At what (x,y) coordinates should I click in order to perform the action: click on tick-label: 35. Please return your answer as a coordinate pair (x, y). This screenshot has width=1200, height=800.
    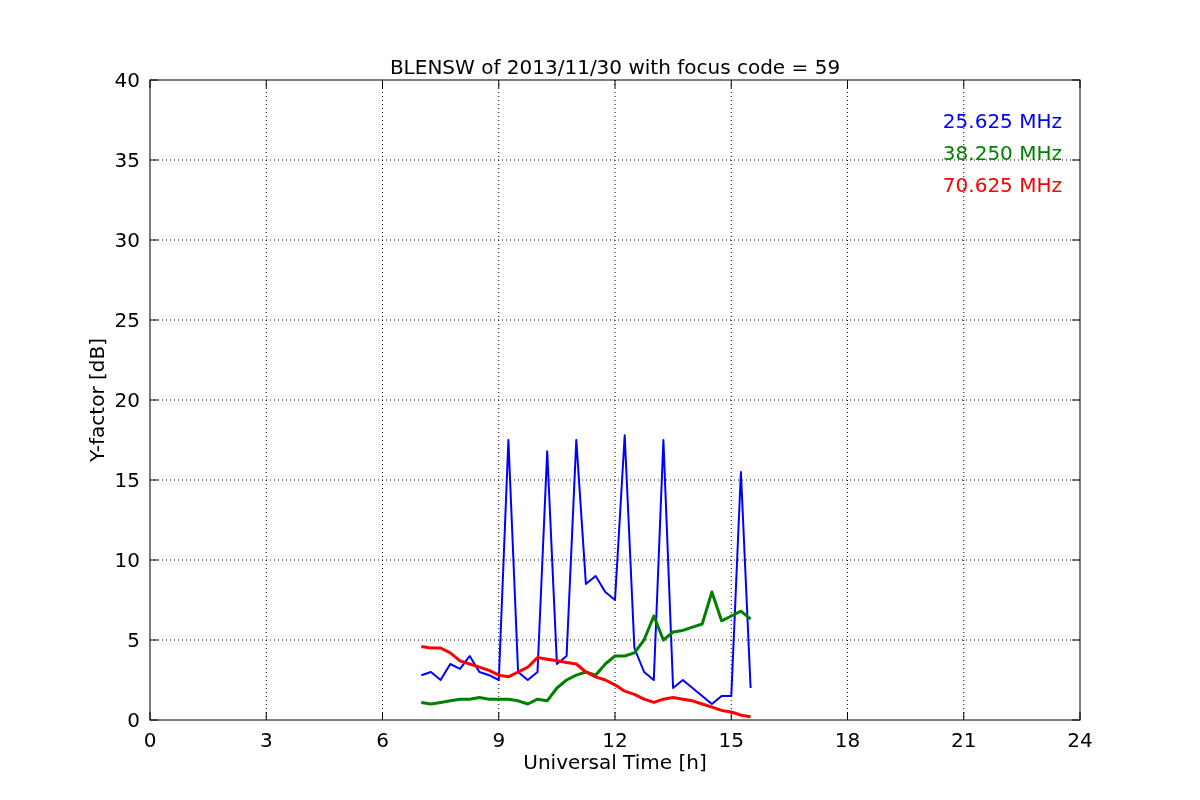
    Looking at the image, I should click on (127, 160).